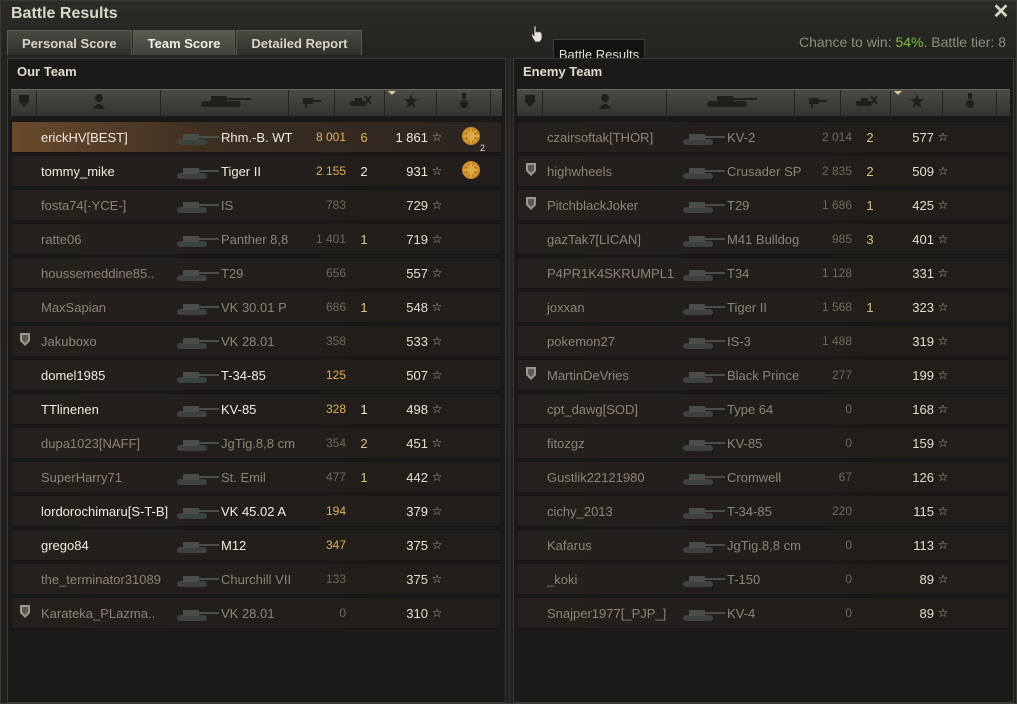  I want to click on player-row: MartinDeVries Black Prince 277 199 ☆, so click(763, 375).